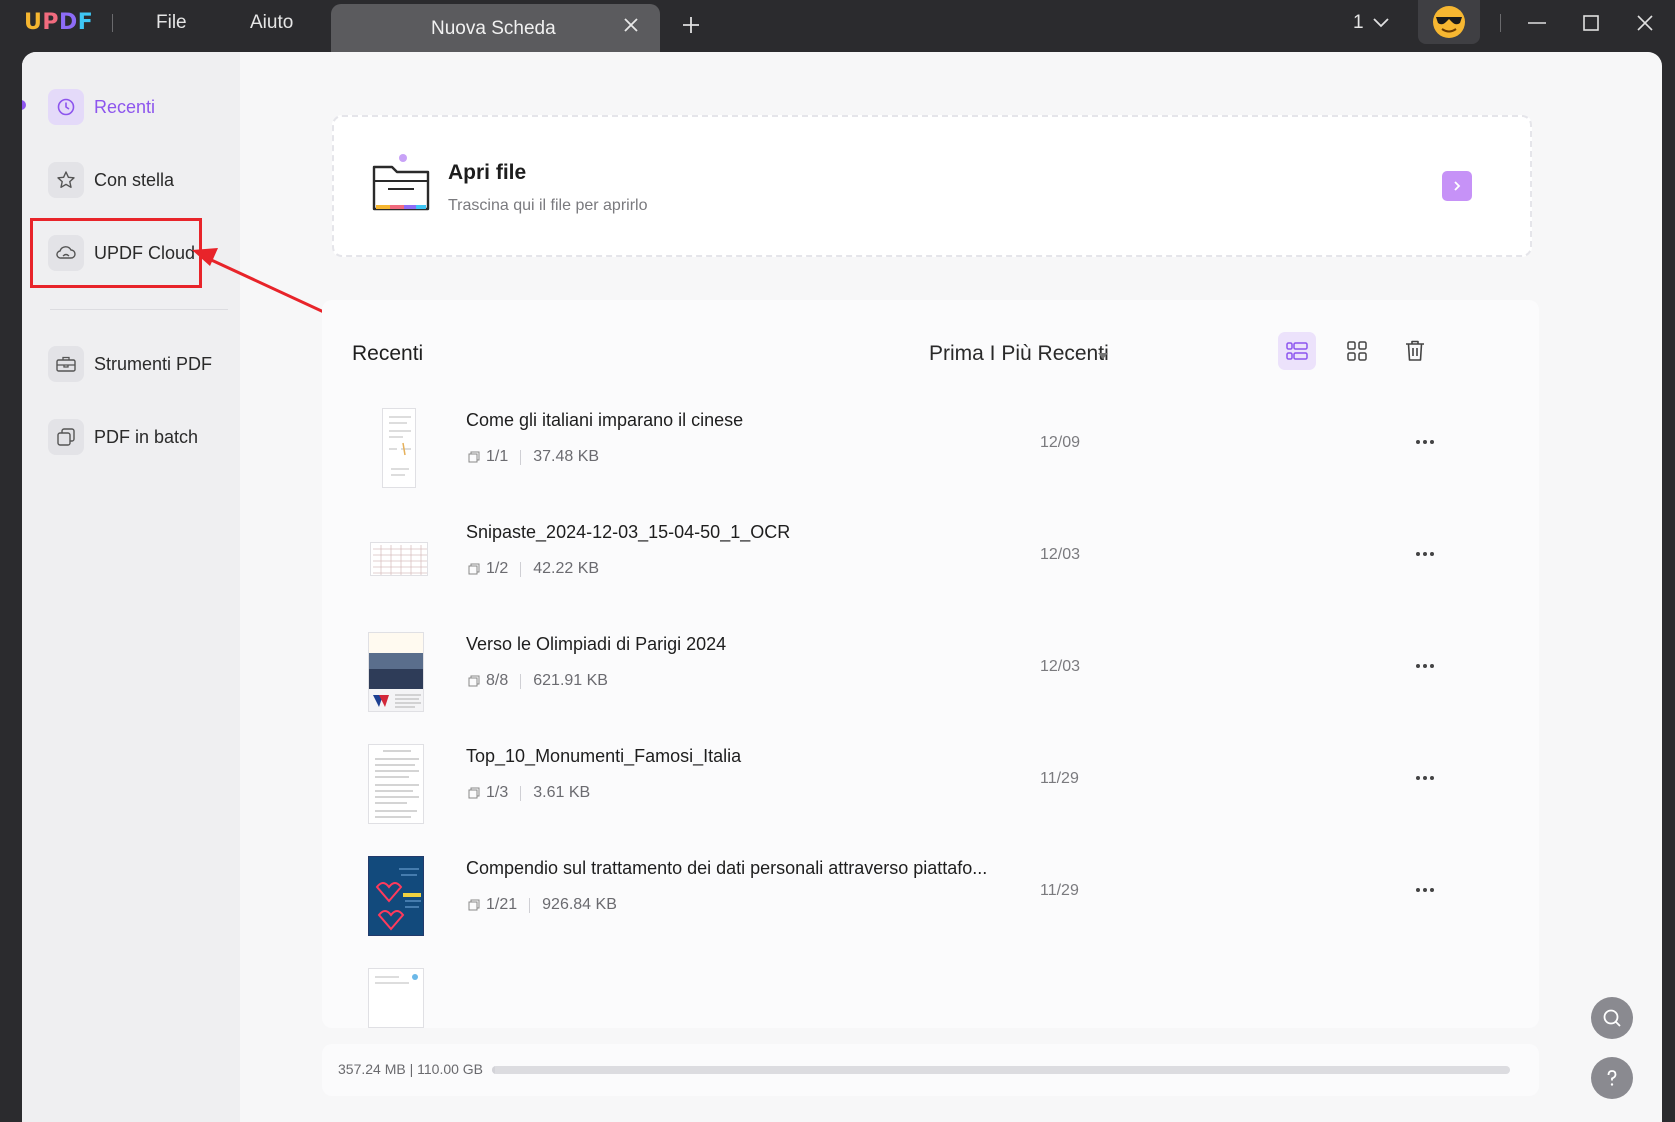  Describe the element at coordinates (566, 456) in the screenshot. I see `file-size: 37.48 KB` at that location.